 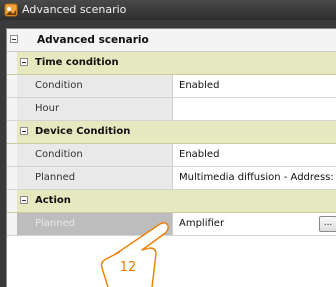 I want to click on property-name: Hour, so click(x=47, y=108).